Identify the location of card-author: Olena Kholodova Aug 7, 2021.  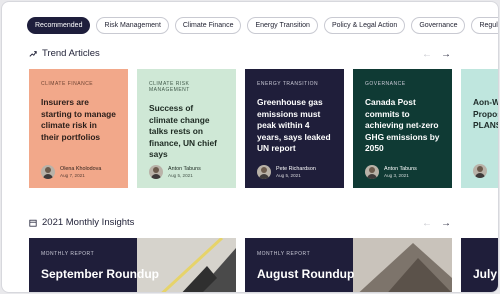
(71, 172).